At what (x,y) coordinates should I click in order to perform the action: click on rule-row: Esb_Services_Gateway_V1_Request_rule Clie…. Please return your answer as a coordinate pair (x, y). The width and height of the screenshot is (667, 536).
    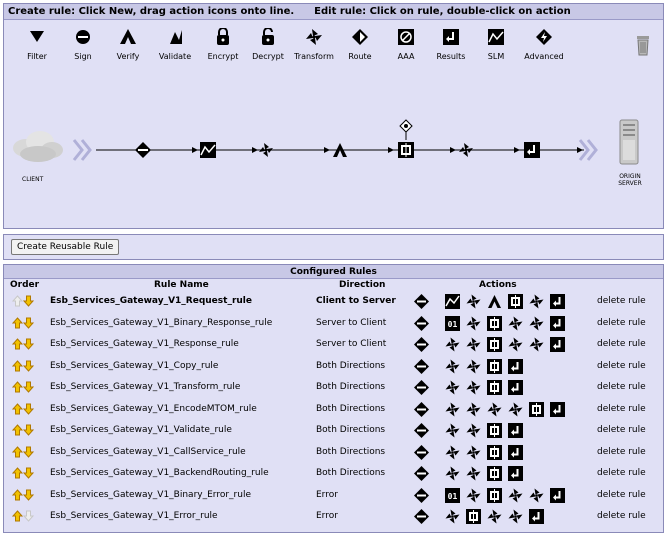
    Looking at the image, I should click on (333, 302).